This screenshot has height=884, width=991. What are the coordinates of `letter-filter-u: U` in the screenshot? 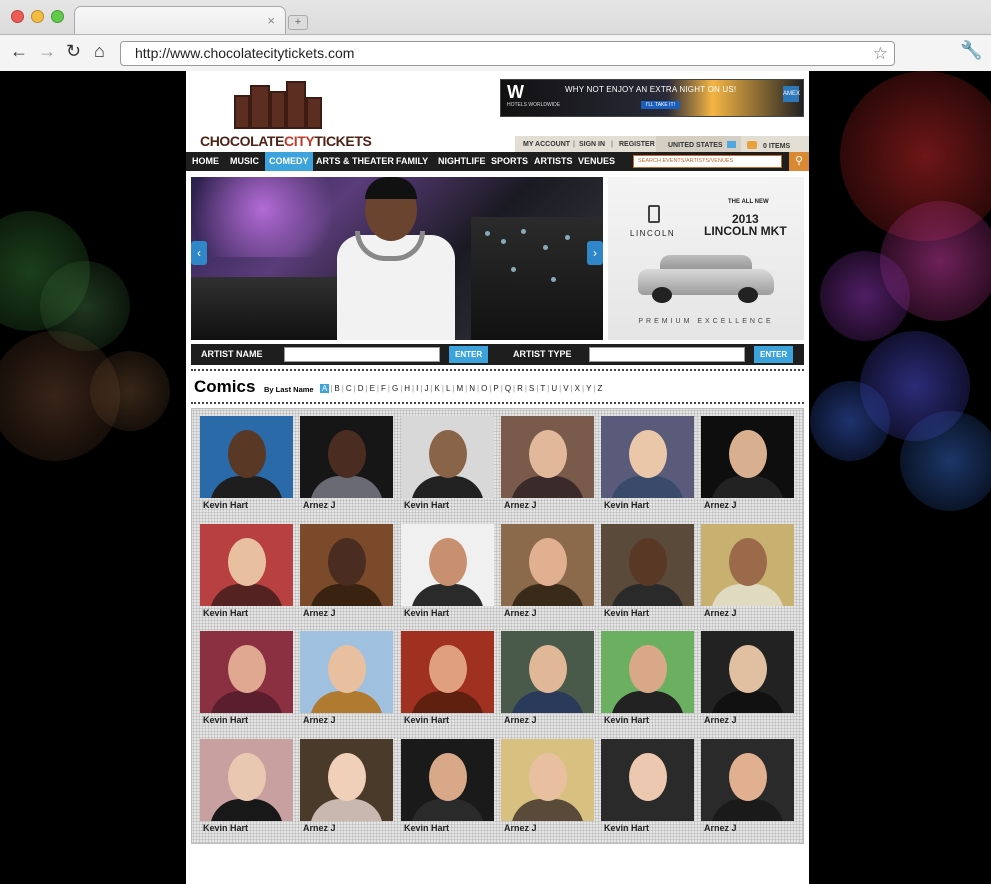 It's located at (554, 388).